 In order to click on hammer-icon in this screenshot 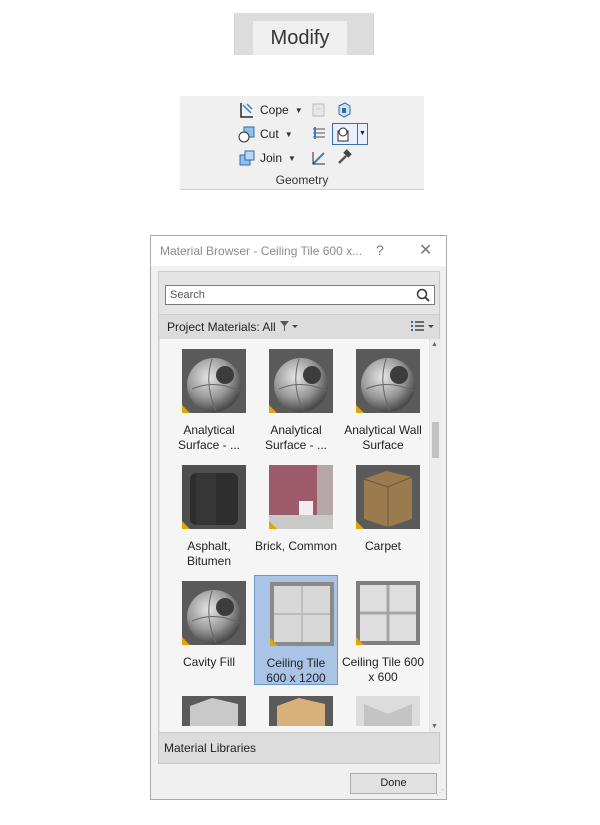, I will do `click(344, 158)`.